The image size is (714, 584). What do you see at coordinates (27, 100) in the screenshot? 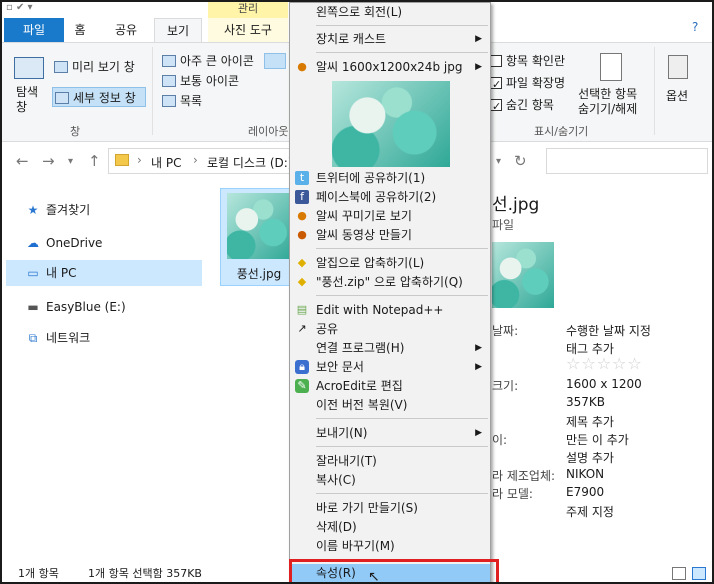
I see `nav-pane-button: 탐색 창` at bounding box center [27, 100].